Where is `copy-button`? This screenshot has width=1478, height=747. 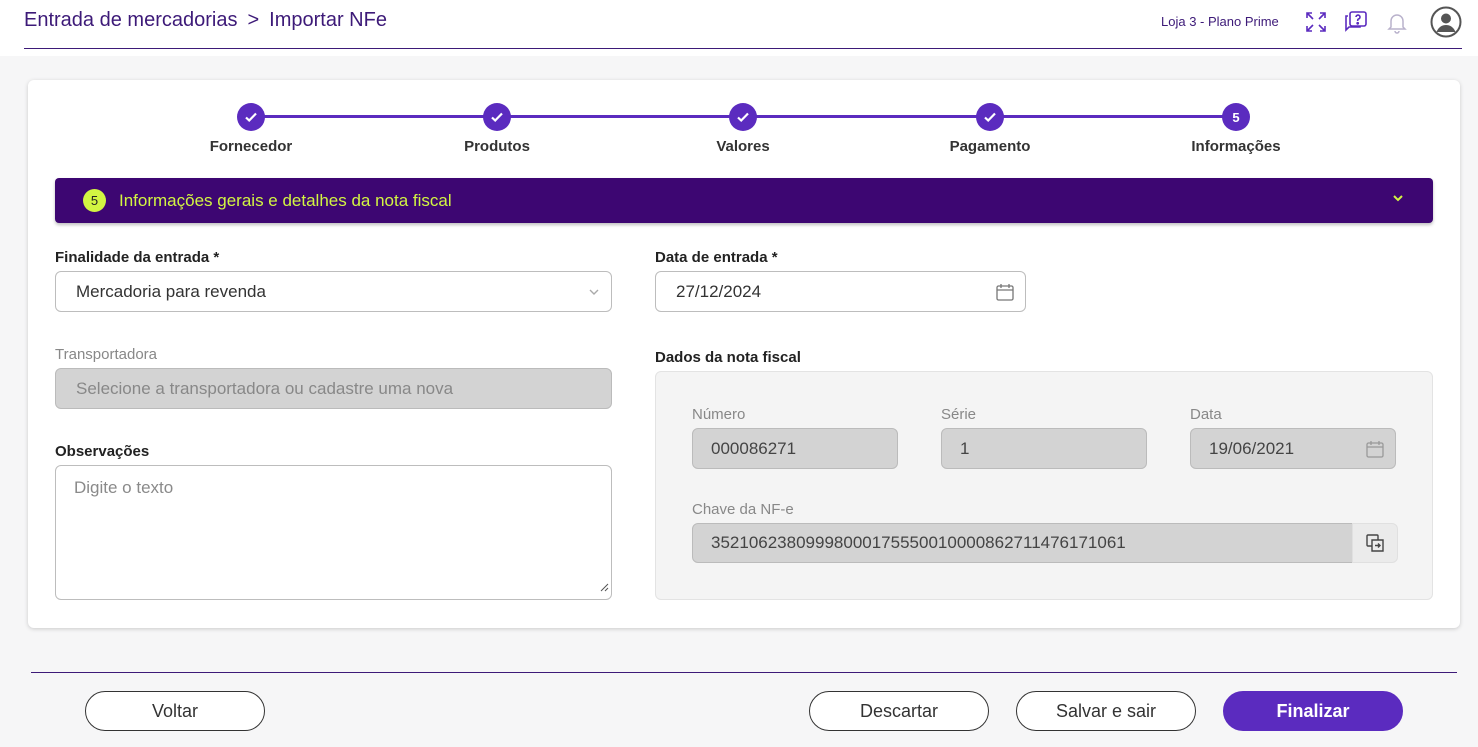
copy-button is located at coordinates (1375, 543).